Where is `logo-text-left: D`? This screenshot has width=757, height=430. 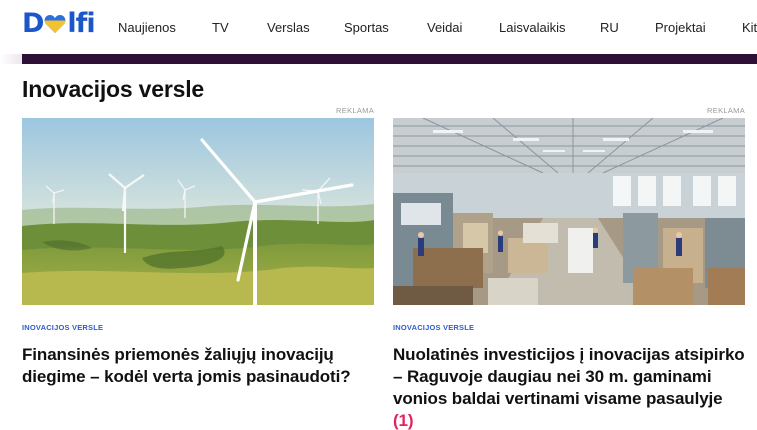
logo-text-left: D is located at coordinates (33, 23).